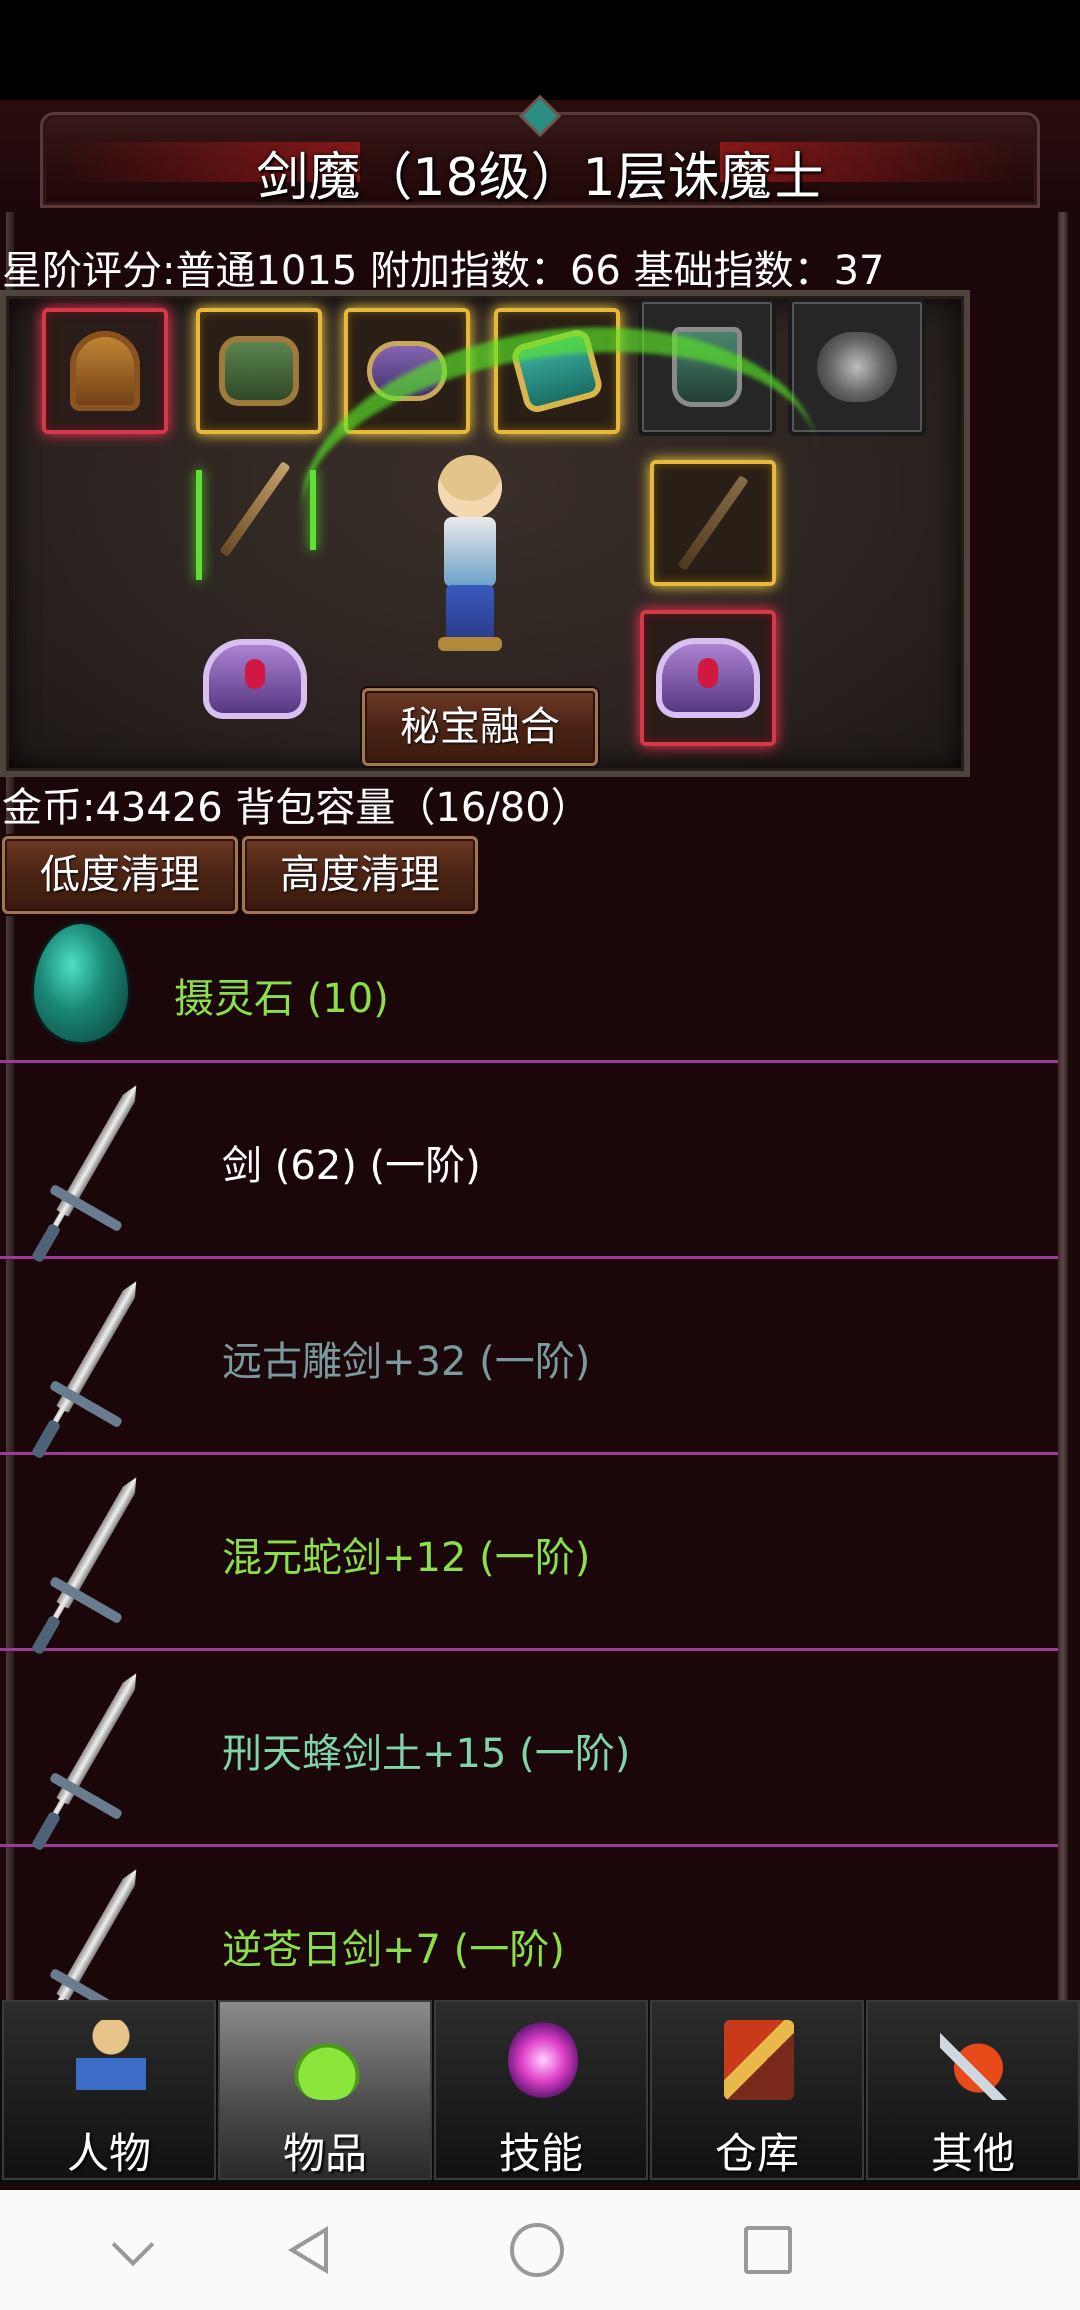  Describe the element at coordinates (480, 727) in the screenshot. I see `treasure-fusion-button: 秘宝融合` at that location.